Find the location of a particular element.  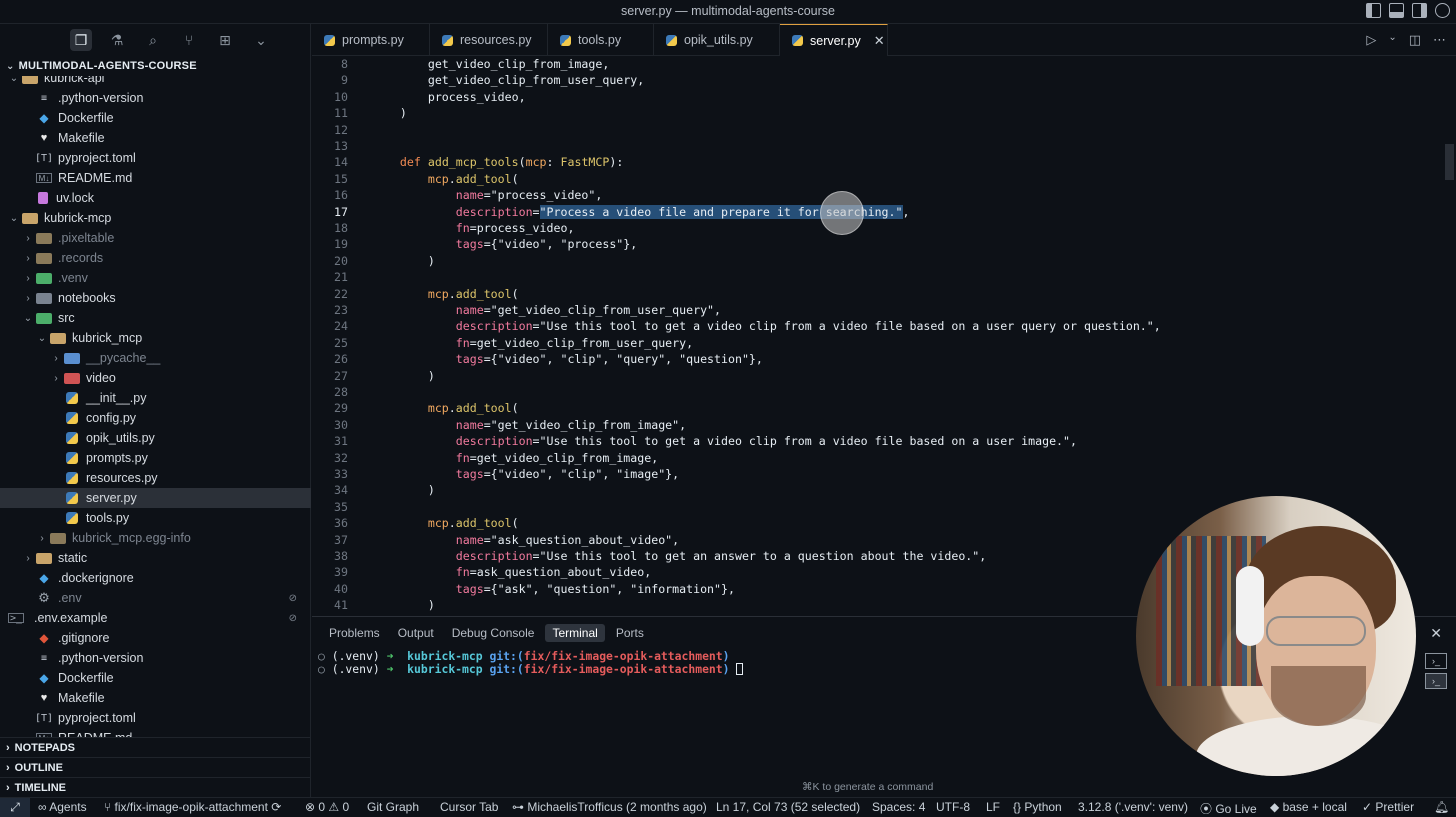

git-graph-button: Git Graph is located at coordinates (393, 807).